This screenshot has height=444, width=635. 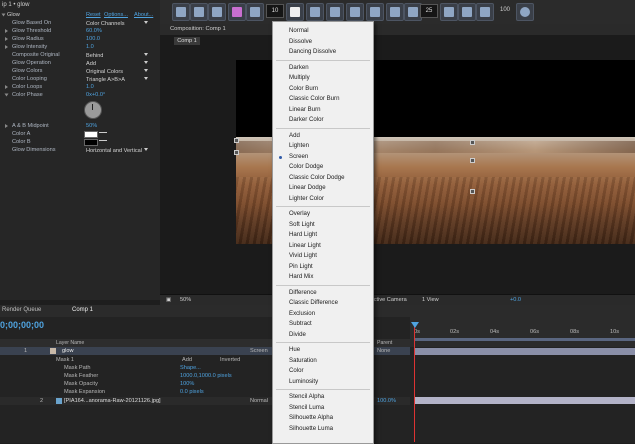 I want to click on menu-item-screen: Screen, so click(x=298, y=156).